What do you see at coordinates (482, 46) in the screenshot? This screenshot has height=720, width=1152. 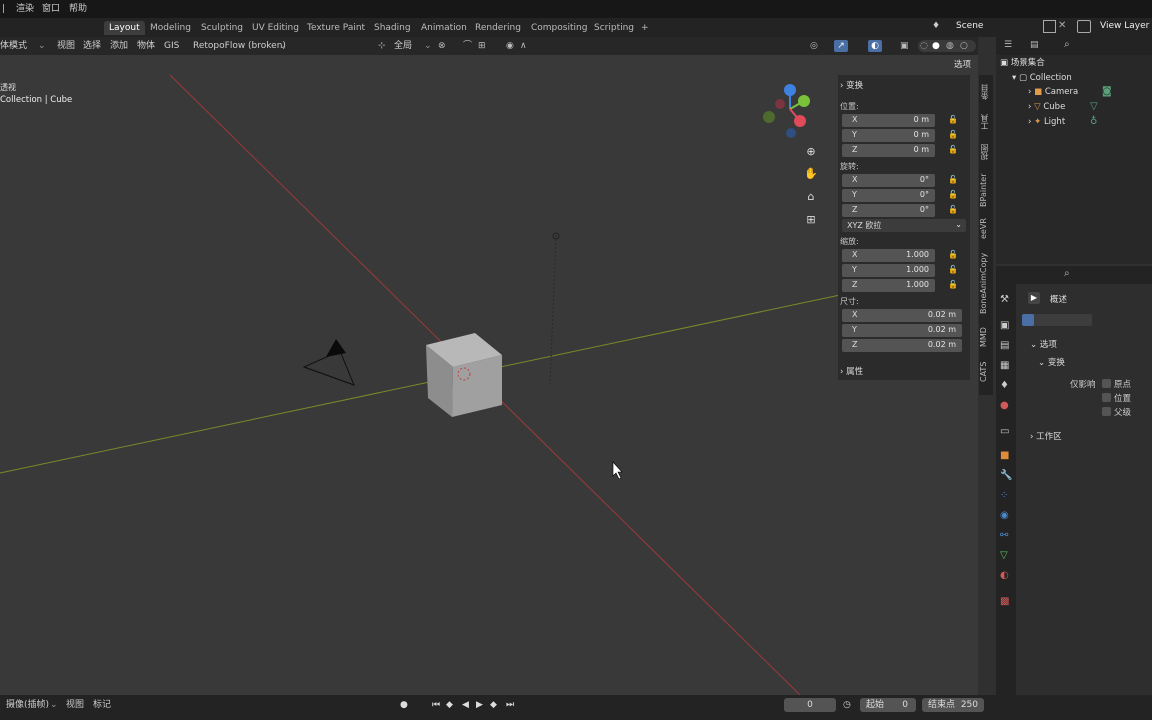 I see `snap-settings-icon: ⊞` at bounding box center [482, 46].